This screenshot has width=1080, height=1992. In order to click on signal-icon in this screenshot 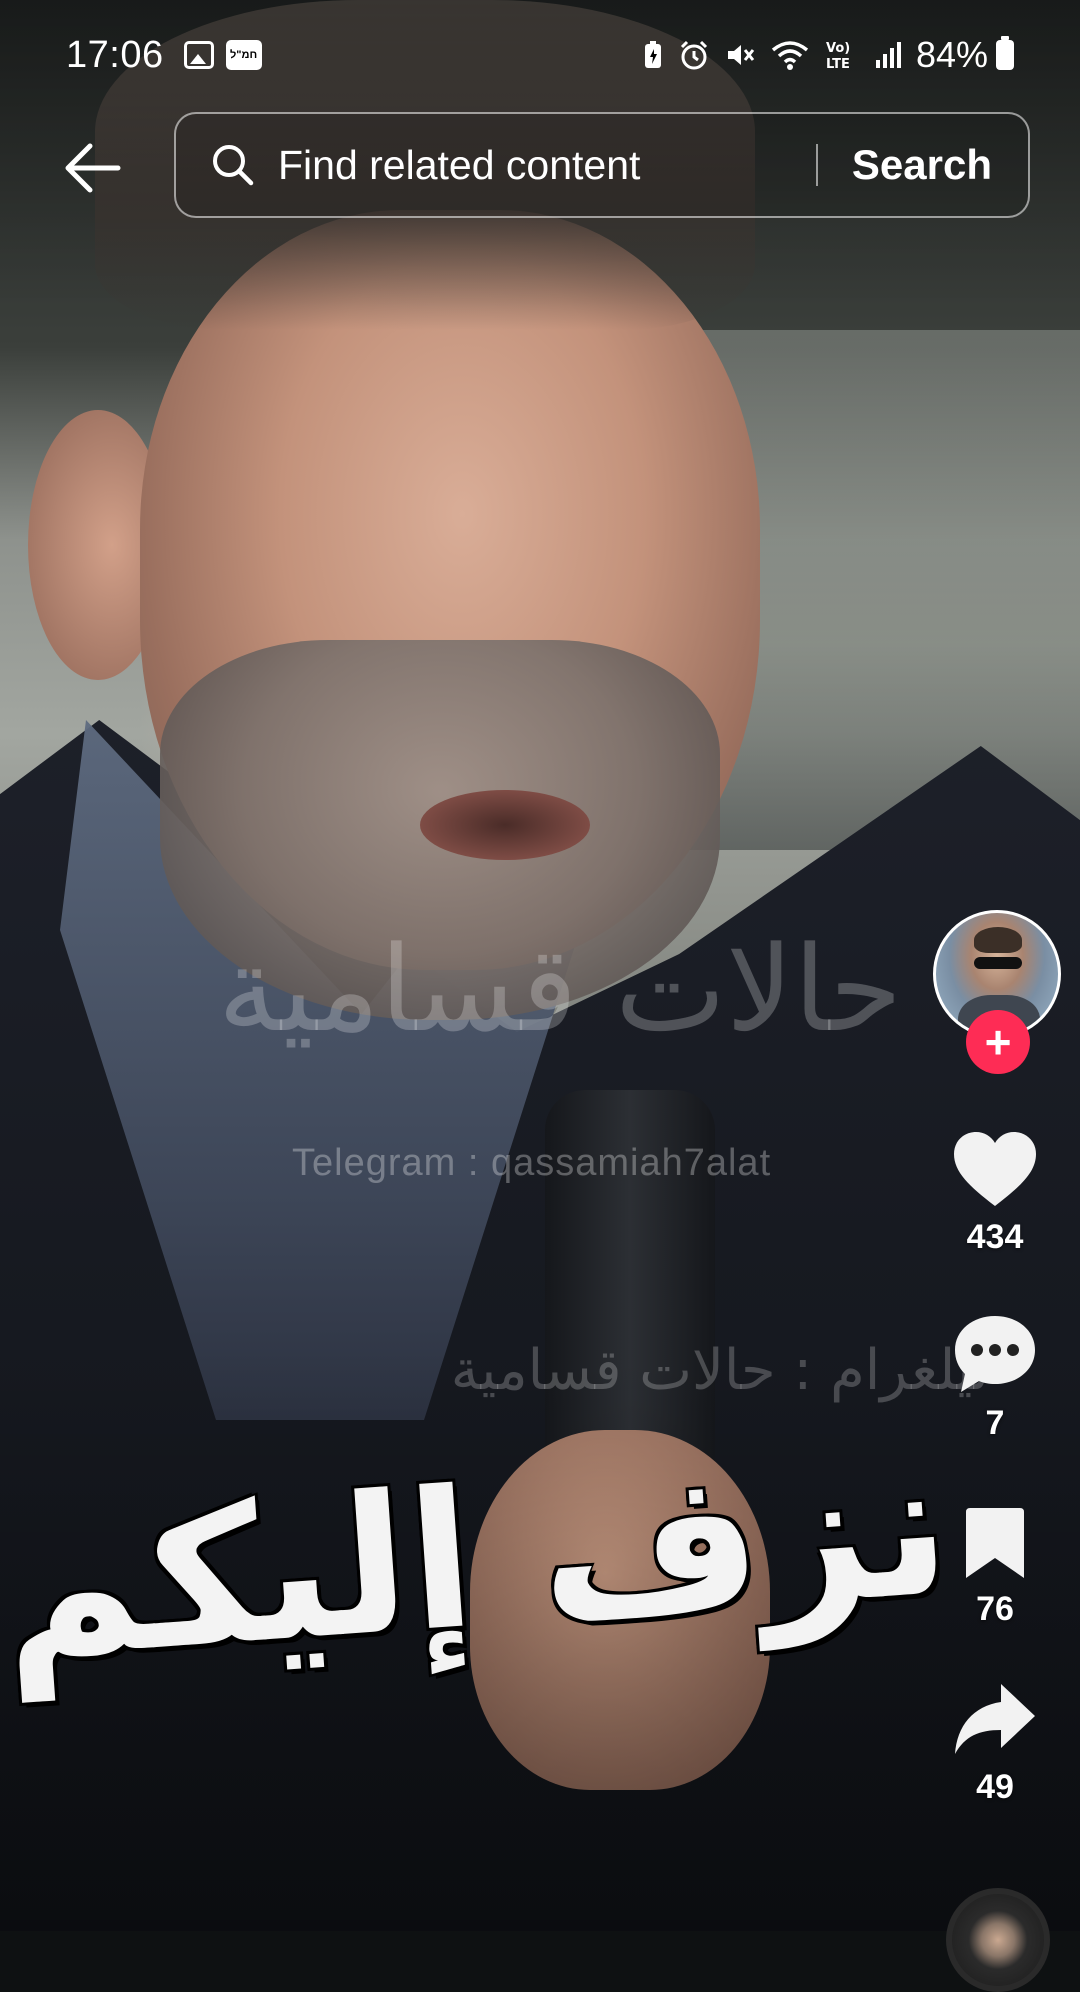, I will do `click(889, 55)`.